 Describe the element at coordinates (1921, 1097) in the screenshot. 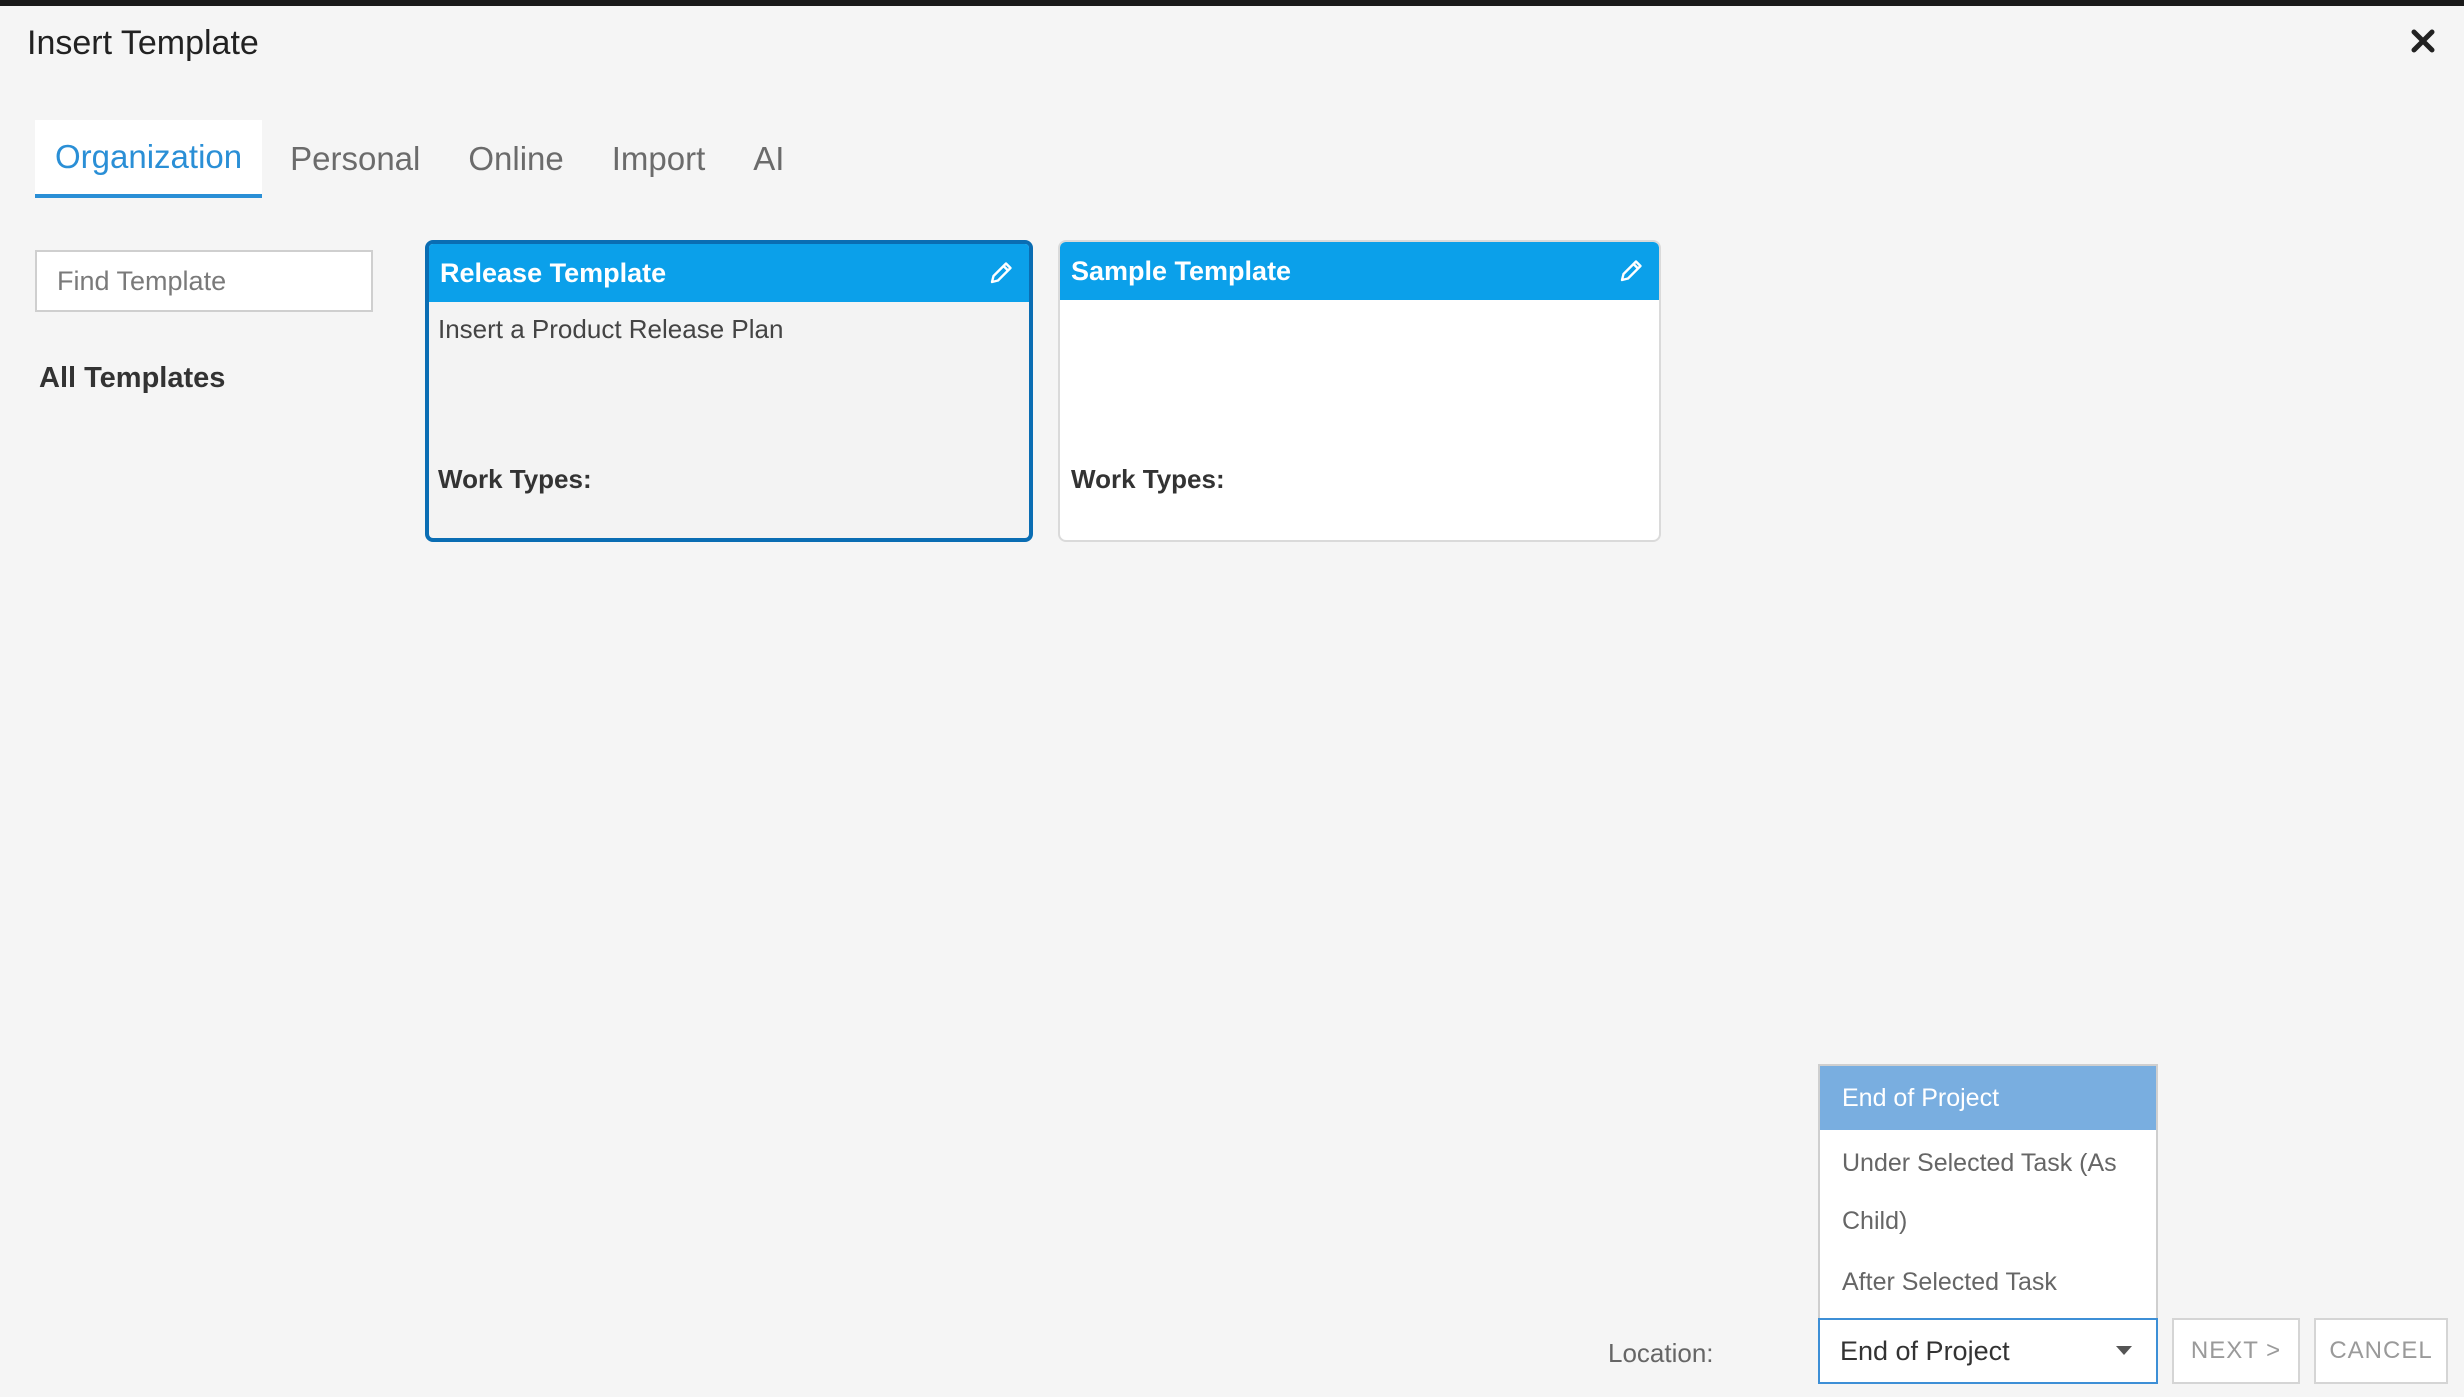

I see `option-label: End of Project` at that location.